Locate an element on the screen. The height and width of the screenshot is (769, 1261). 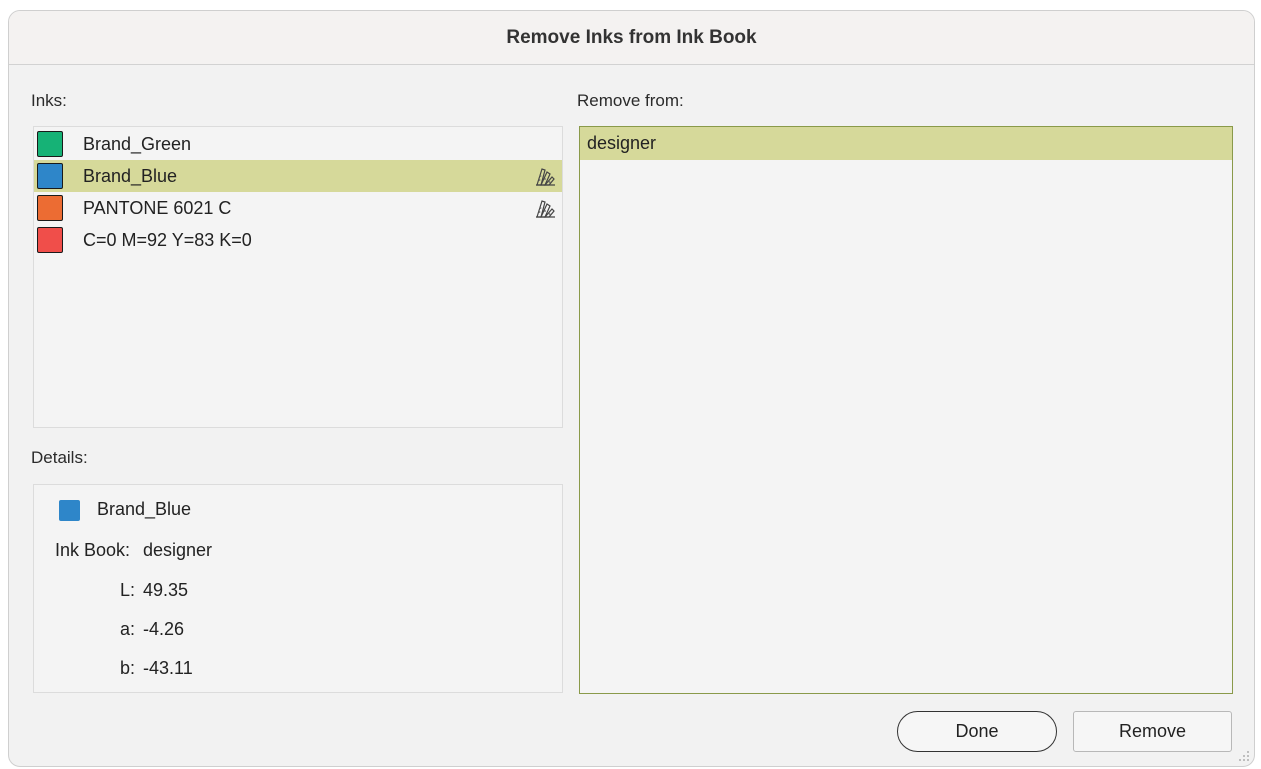
remove-from-item-designer: designer is located at coordinates (906, 143).